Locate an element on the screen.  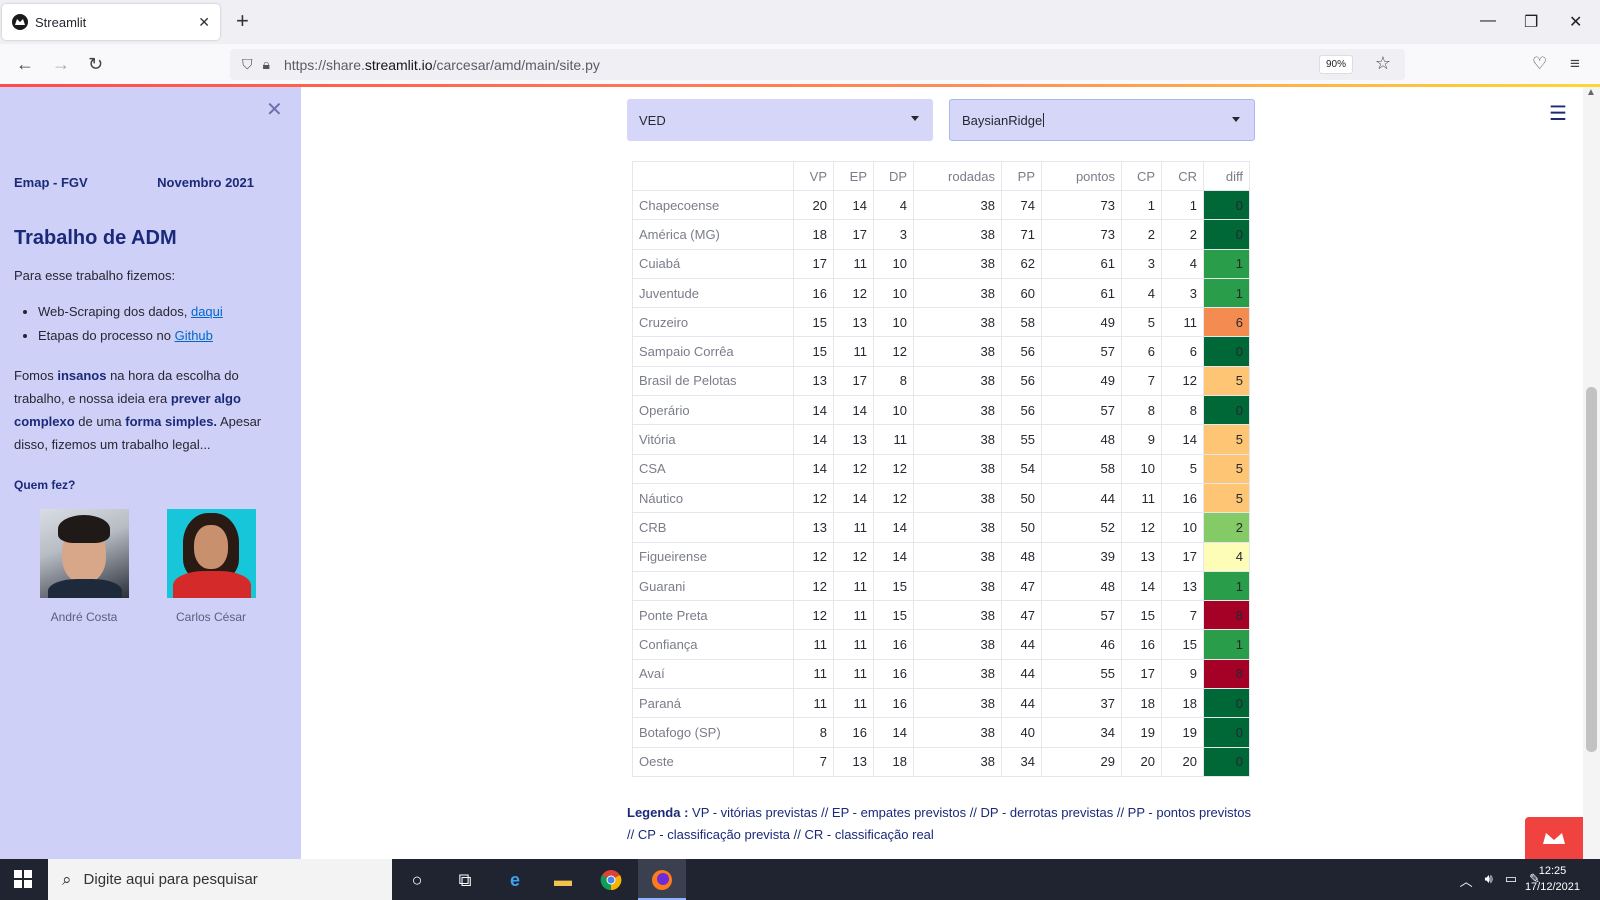
ep-cell: 12 is located at coordinates (853, 556).